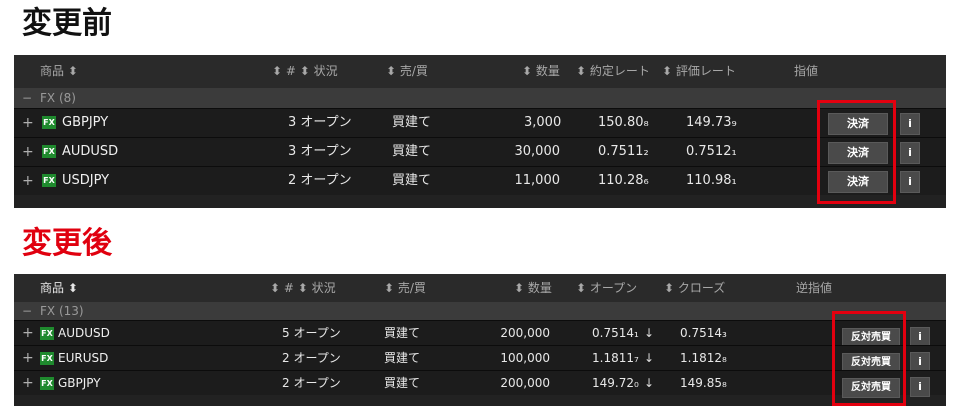  What do you see at coordinates (525, 358) in the screenshot?
I see `quantity: 100,000` at bounding box center [525, 358].